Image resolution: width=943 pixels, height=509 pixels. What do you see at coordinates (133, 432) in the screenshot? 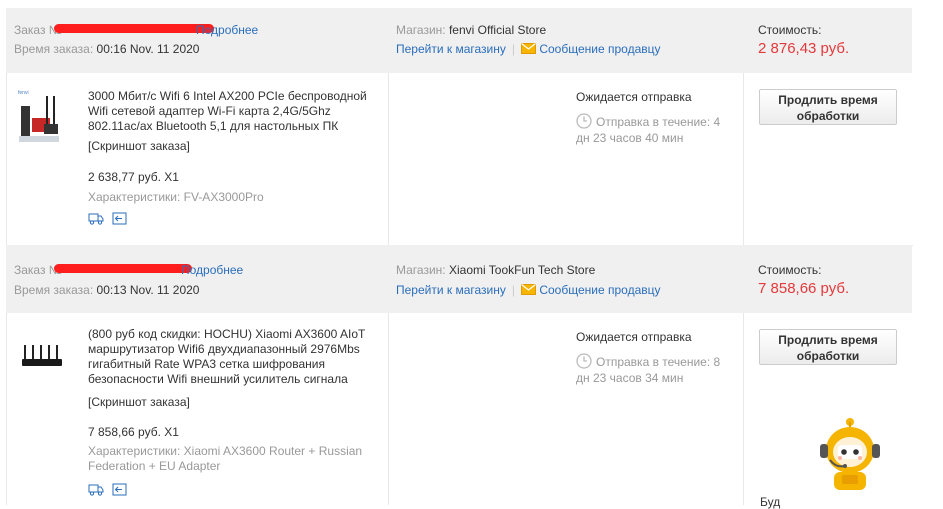
I see `price-quantity: 7 858,66 руб. X1` at bounding box center [133, 432].